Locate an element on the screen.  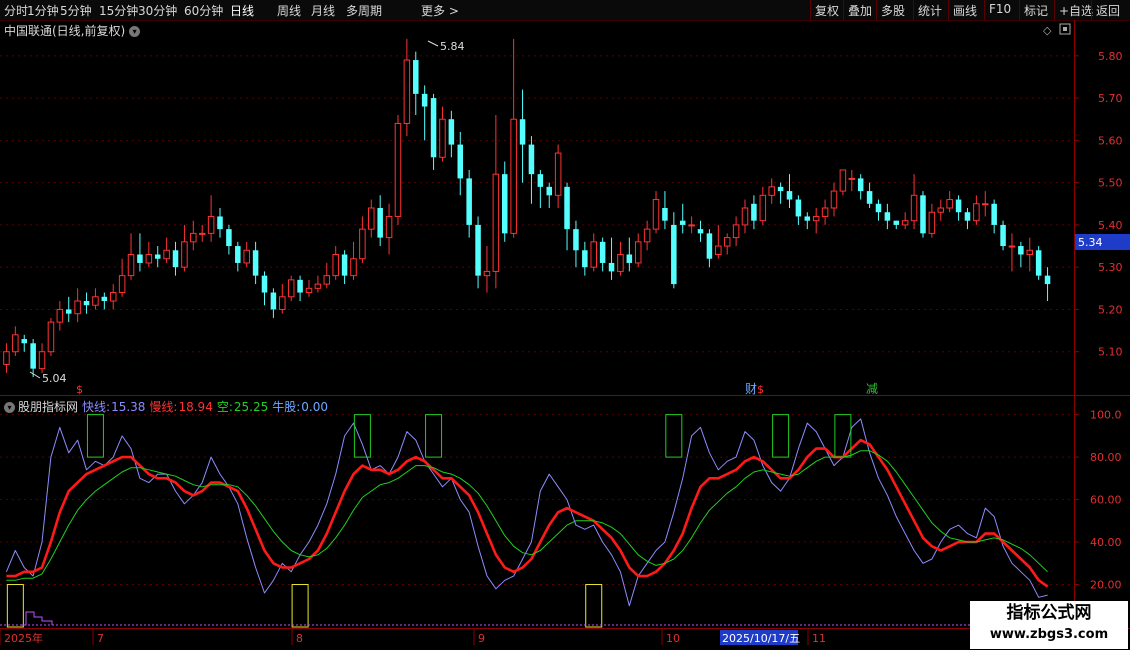
x-tick-label: 8 is located at coordinates (299, 638).